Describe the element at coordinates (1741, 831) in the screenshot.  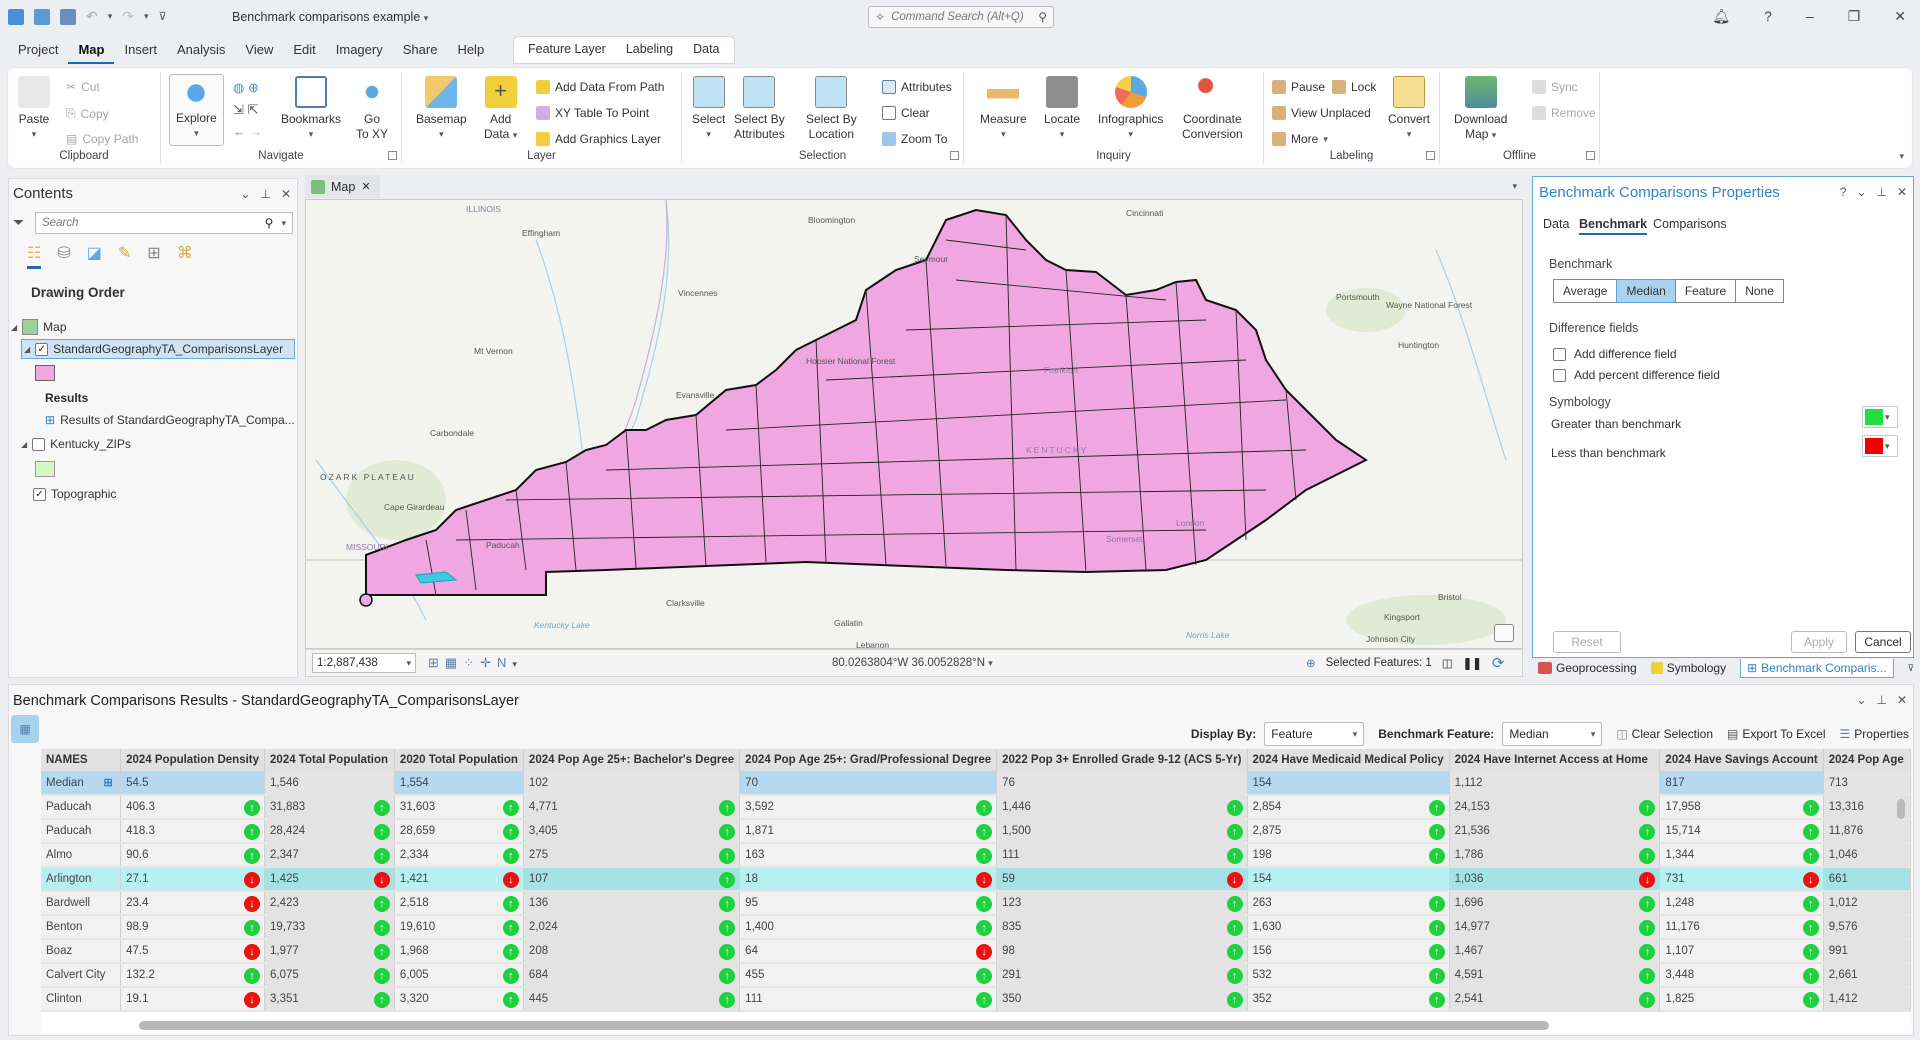
I see `cell-value: 15,714 ↑` at that location.